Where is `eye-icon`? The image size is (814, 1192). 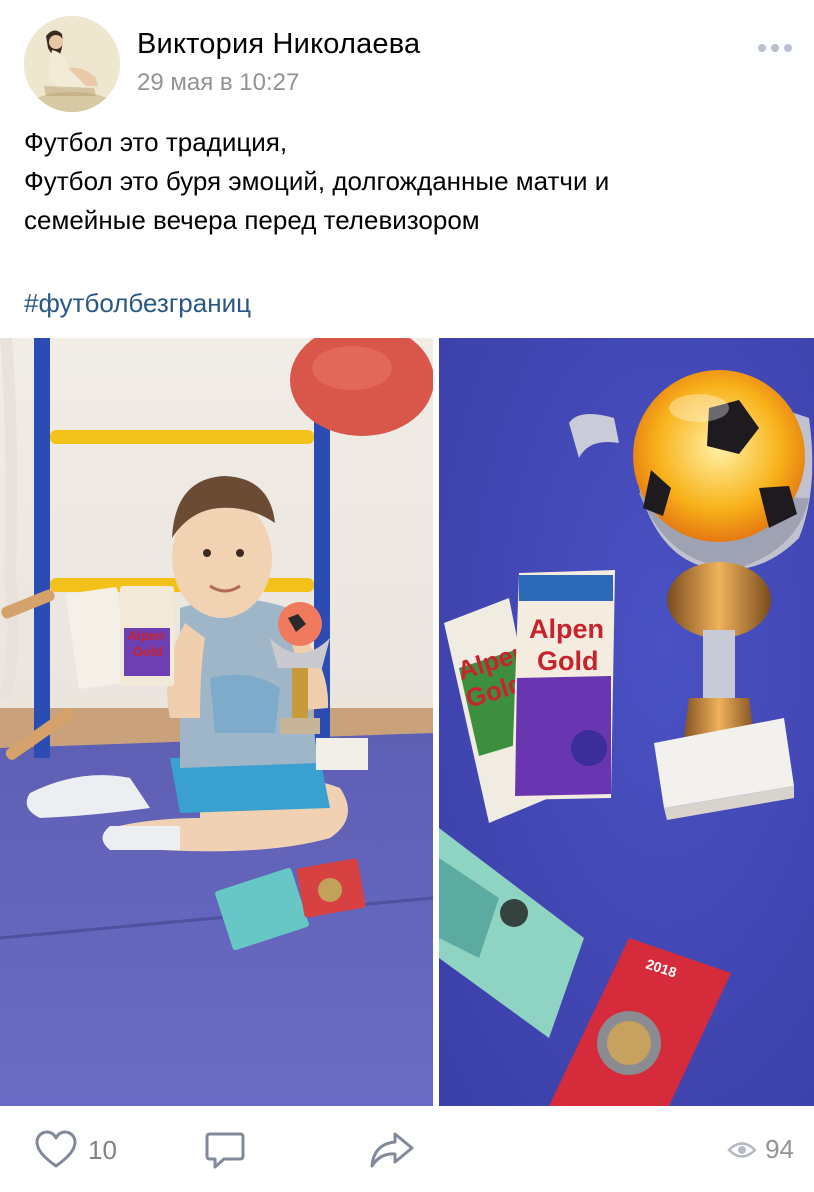
eye-icon is located at coordinates (742, 1149).